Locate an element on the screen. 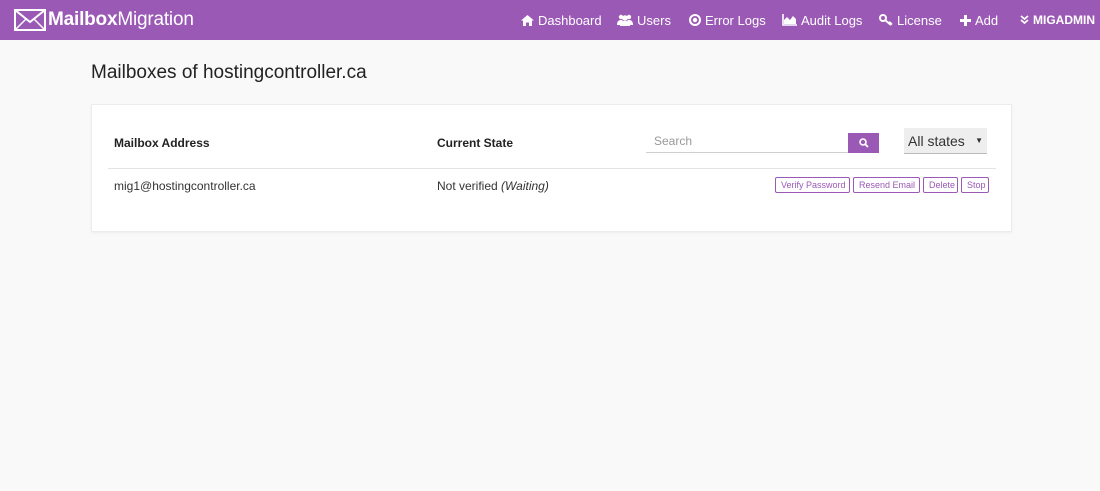 The height and width of the screenshot is (491, 1100). stop-button: Stop is located at coordinates (975, 185).